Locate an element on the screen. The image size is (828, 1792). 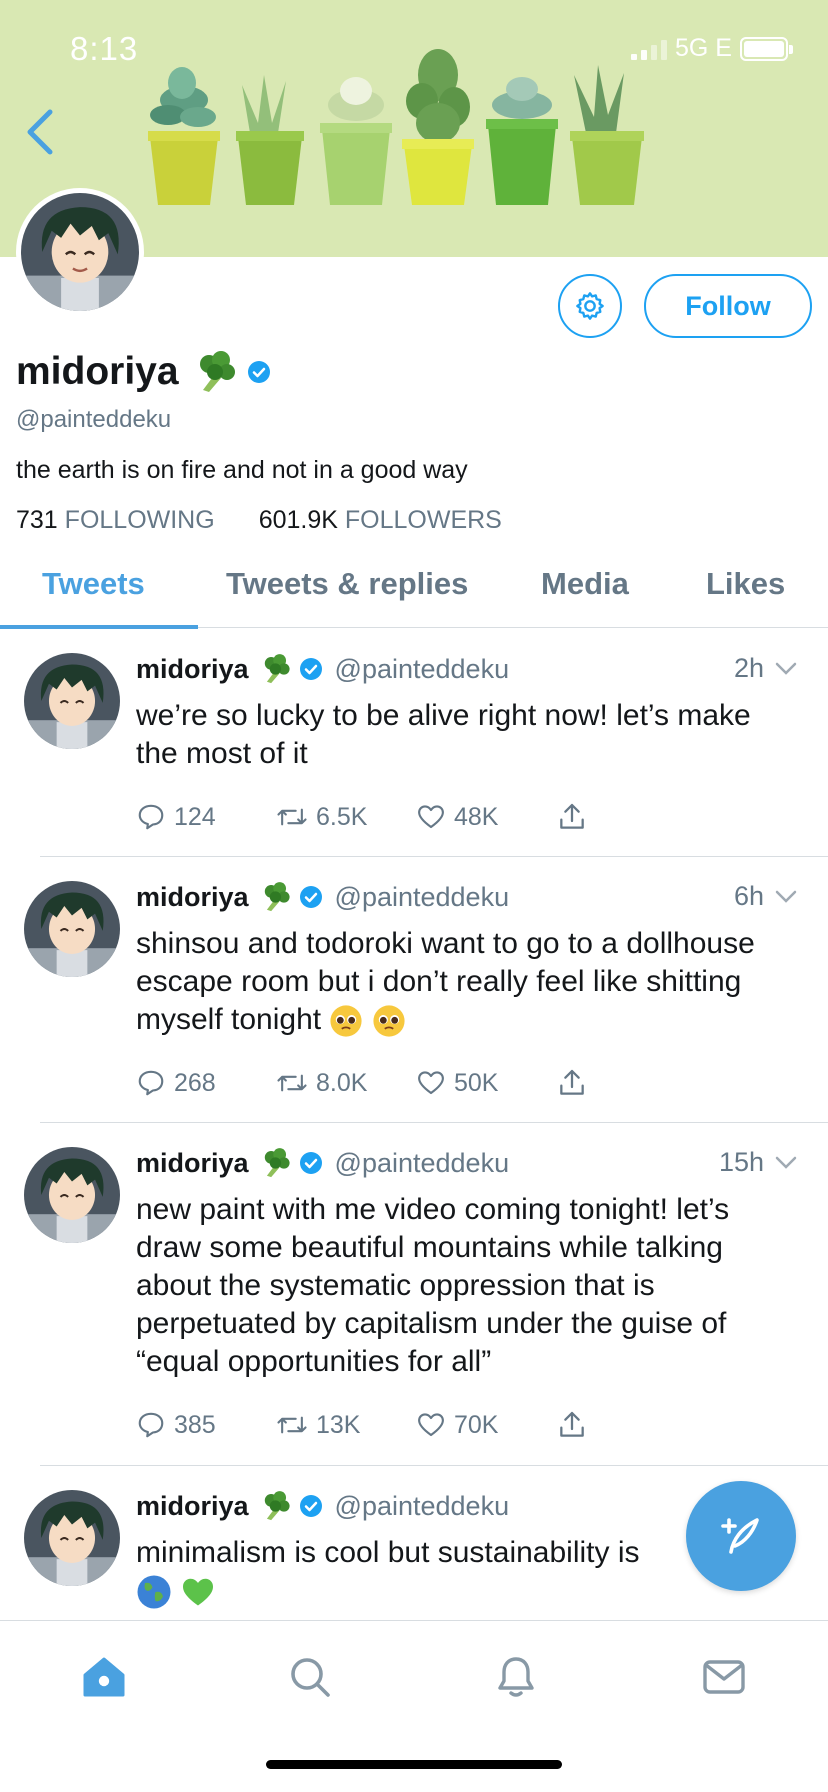
followers-count: 601.9K FOLLOWERS is located at coordinates (380, 520).